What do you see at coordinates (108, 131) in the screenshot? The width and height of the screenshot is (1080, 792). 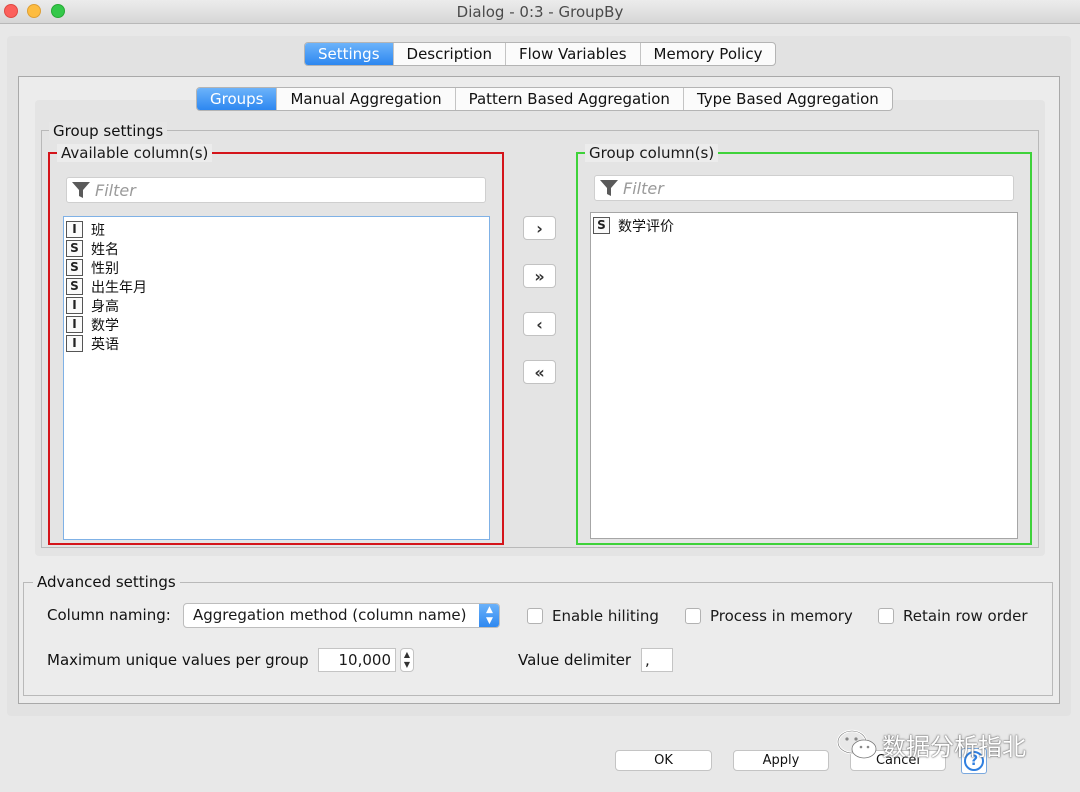 I see `group-settings-legend: Group settings` at bounding box center [108, 131].